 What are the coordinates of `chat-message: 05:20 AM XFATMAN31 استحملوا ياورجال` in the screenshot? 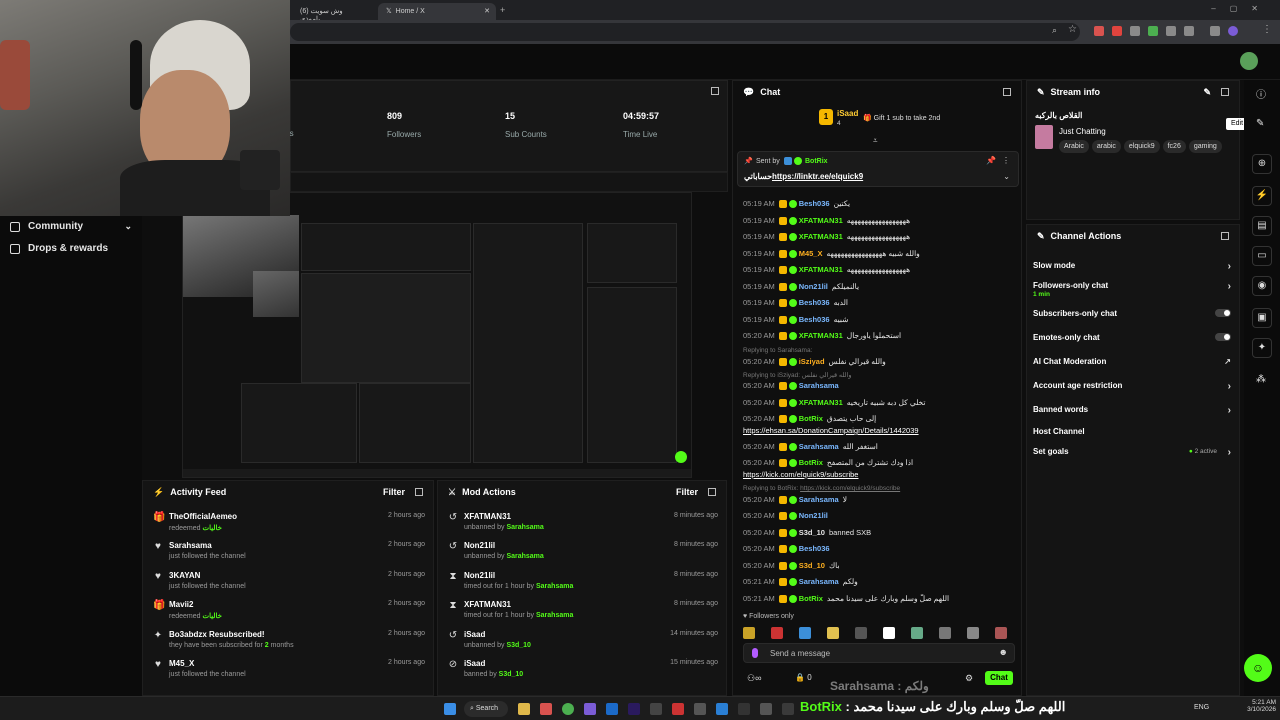 It's located at (878, 336).